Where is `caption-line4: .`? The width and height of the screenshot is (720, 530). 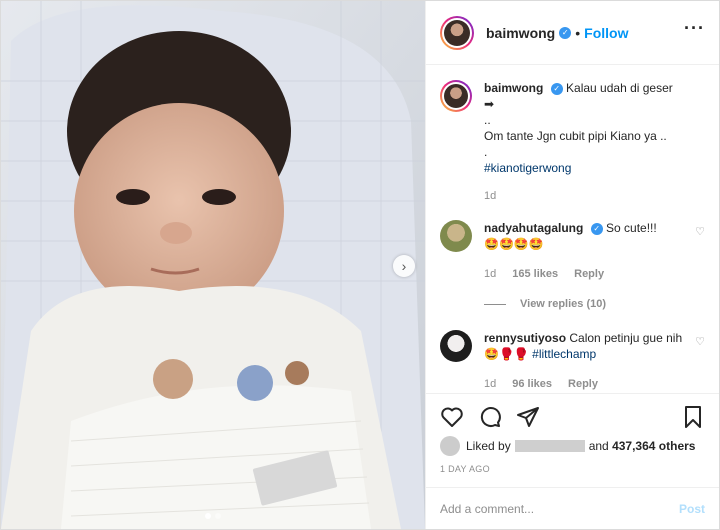 caption-line4: . is located at coordinates (486, 152).